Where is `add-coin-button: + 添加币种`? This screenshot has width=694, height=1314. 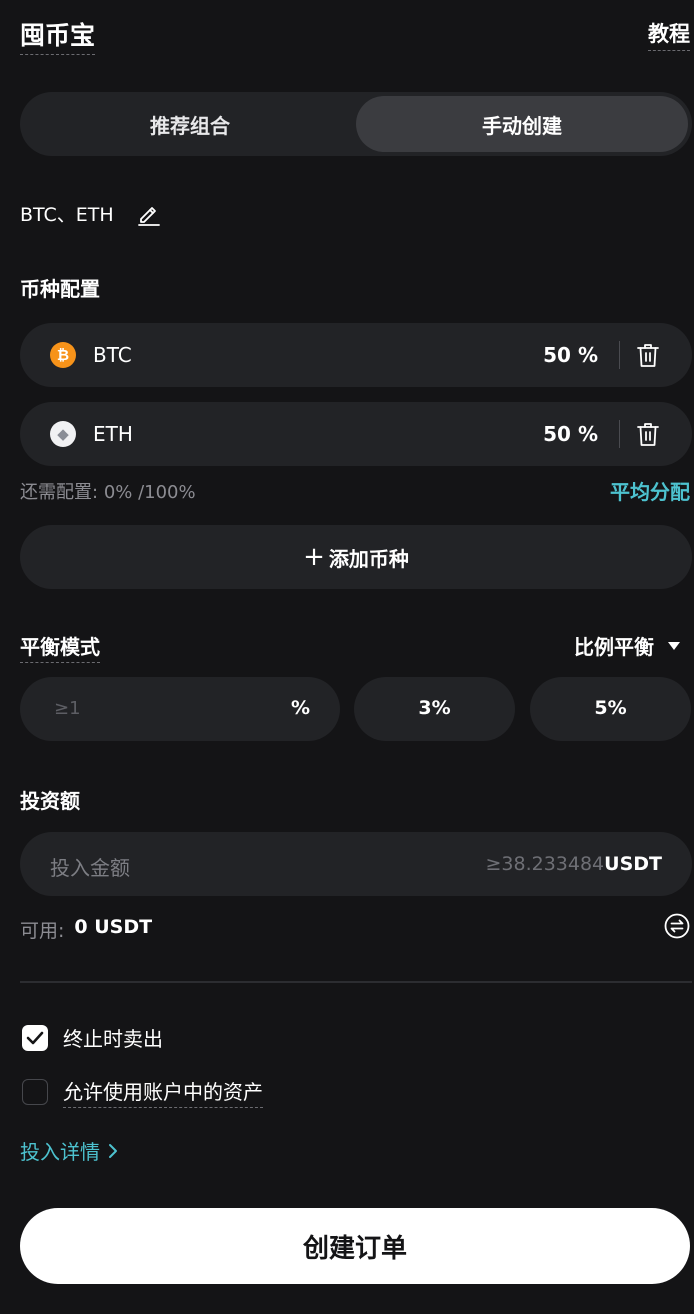 add-coin-button: + 添加币种 is located at coordinates (356, 557).